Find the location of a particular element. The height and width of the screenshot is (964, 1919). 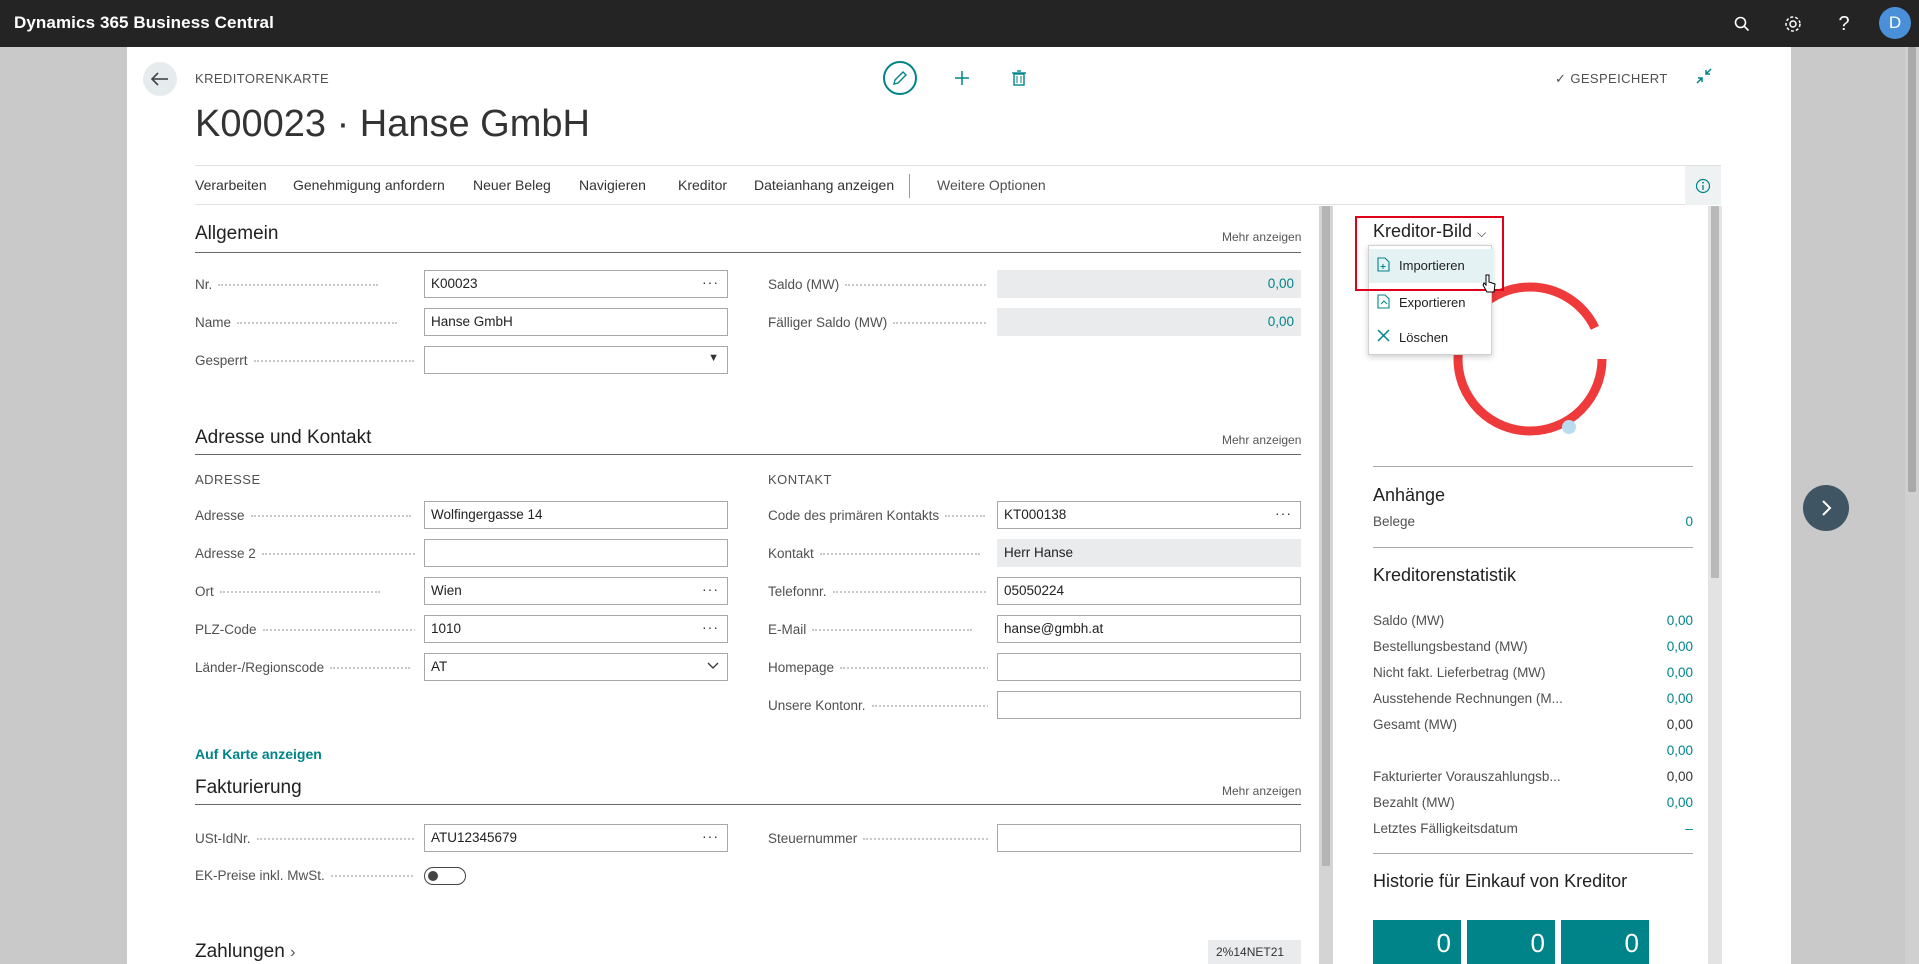

avatar: D is located at coordinates (1895, 23).